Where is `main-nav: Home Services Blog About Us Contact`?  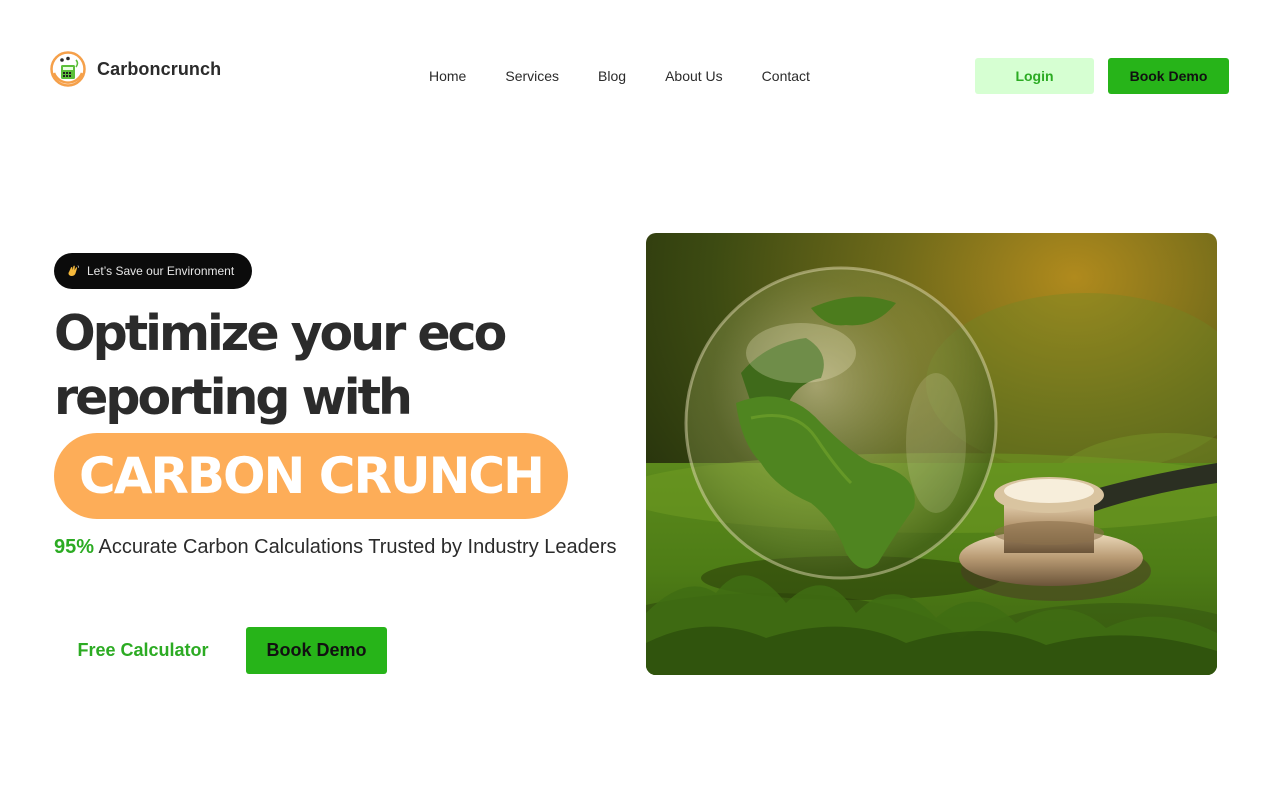
main-nav: Home Services Blog About Us Contact is located at coordinates (619, 76).